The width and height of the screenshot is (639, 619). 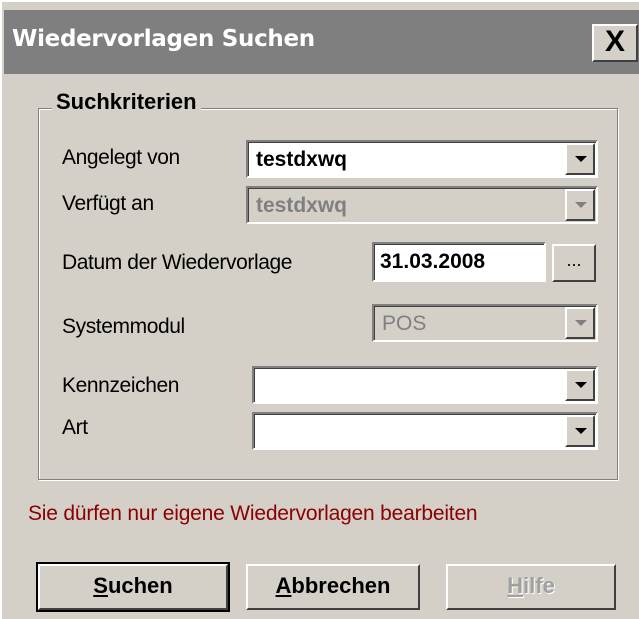 I want to click on help-button-label: ilfe, so click(x=539, y=585).